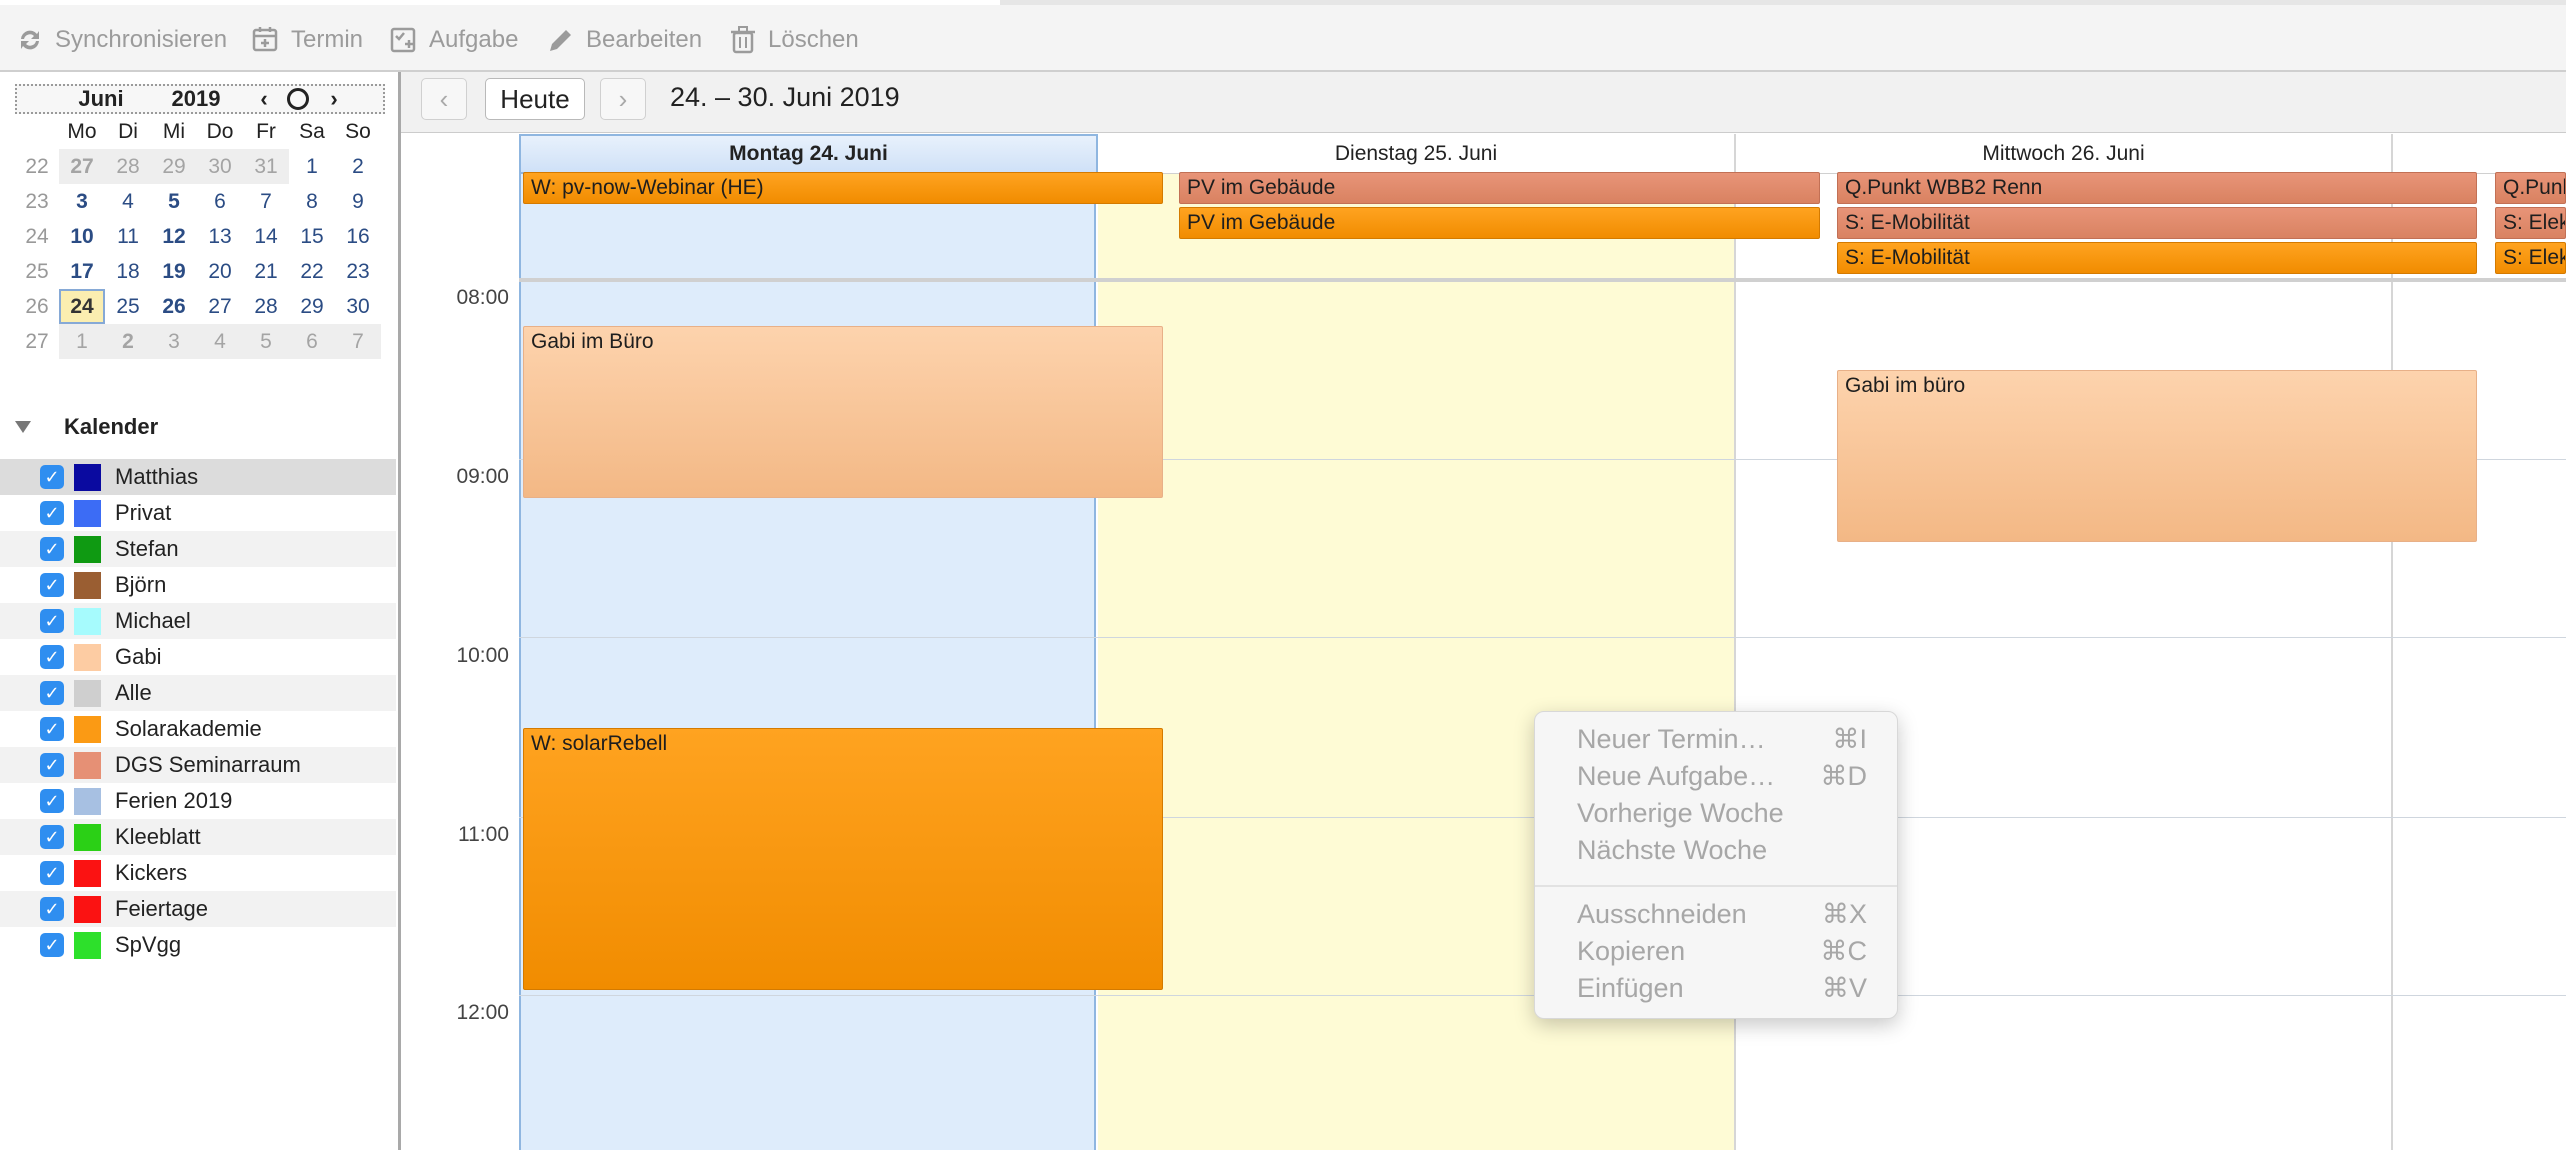 The image size is (2566, 1150). Describe the element at coordinates (174, 236) in the screenshot. I see `mini-day: 12` at that location.